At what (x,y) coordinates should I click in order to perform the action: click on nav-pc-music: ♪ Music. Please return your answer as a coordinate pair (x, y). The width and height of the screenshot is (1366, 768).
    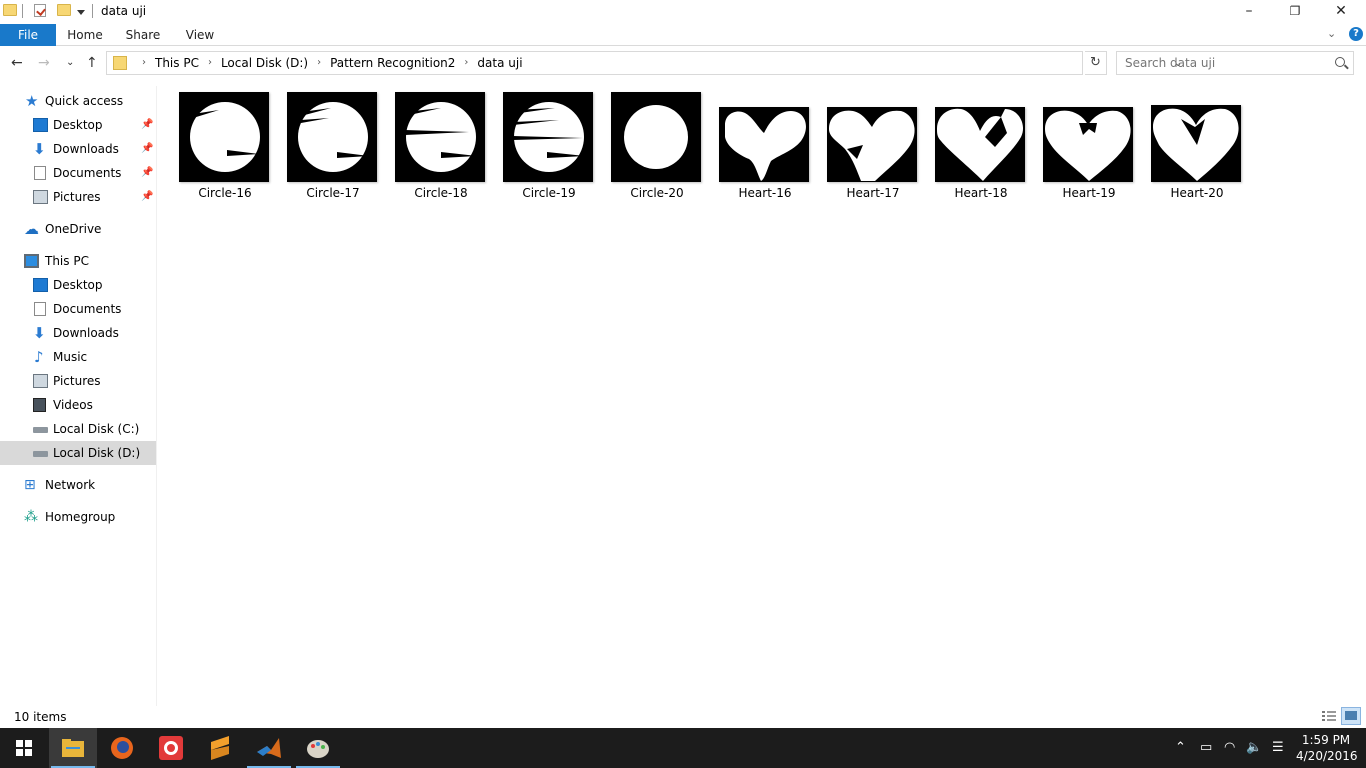
    Looking at the image, I should click on (78, 357).